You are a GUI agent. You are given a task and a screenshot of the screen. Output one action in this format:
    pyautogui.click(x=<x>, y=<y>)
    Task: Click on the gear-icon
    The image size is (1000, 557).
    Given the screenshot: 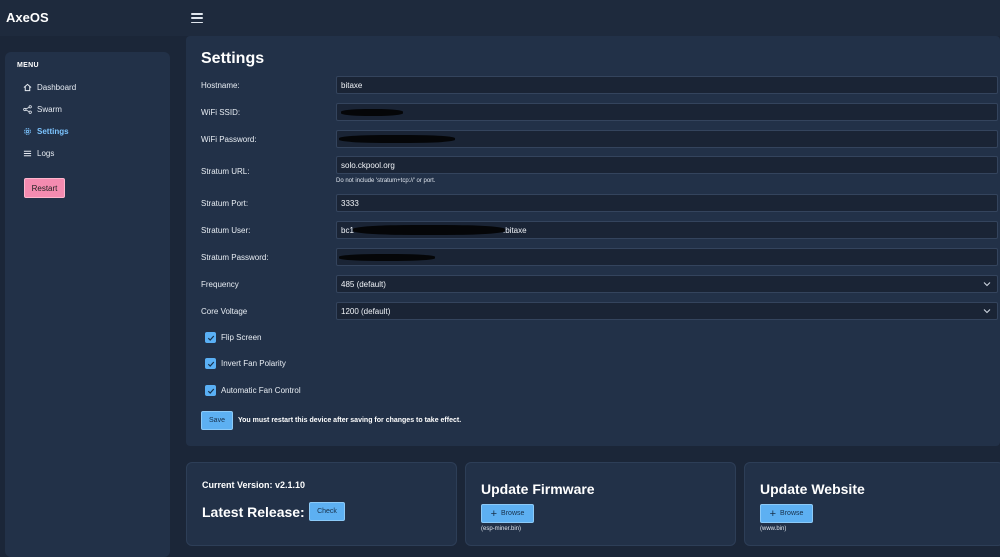 What is the action you would take?
    pyautogui.click(x=27, y=131)
    